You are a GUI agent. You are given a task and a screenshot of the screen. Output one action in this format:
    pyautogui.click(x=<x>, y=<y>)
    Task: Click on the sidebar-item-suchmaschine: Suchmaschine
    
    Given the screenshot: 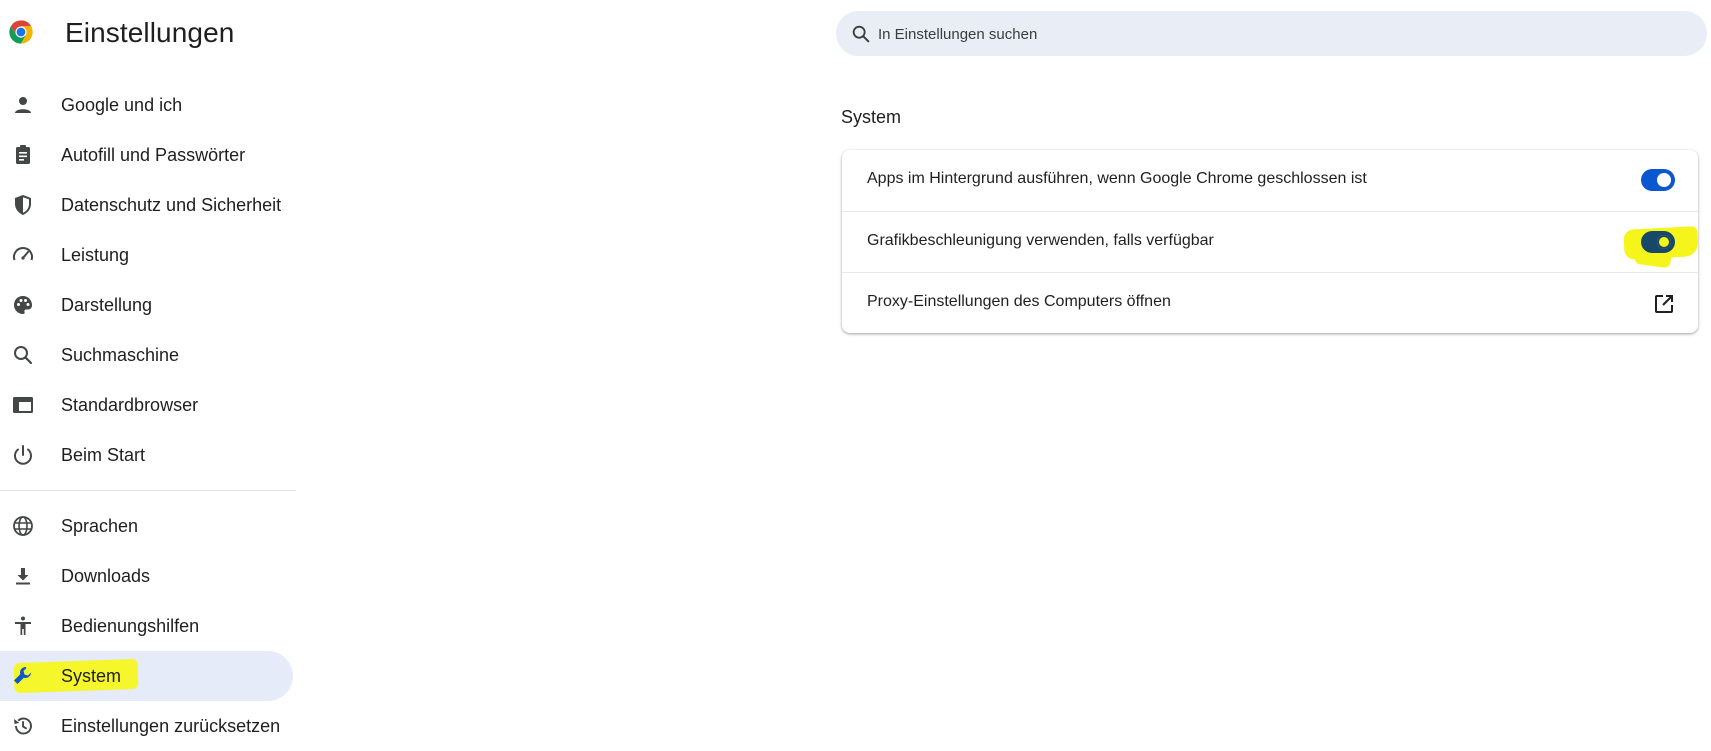 What is the action you would take?
    pyautogui.click(x=146, y=355)
    